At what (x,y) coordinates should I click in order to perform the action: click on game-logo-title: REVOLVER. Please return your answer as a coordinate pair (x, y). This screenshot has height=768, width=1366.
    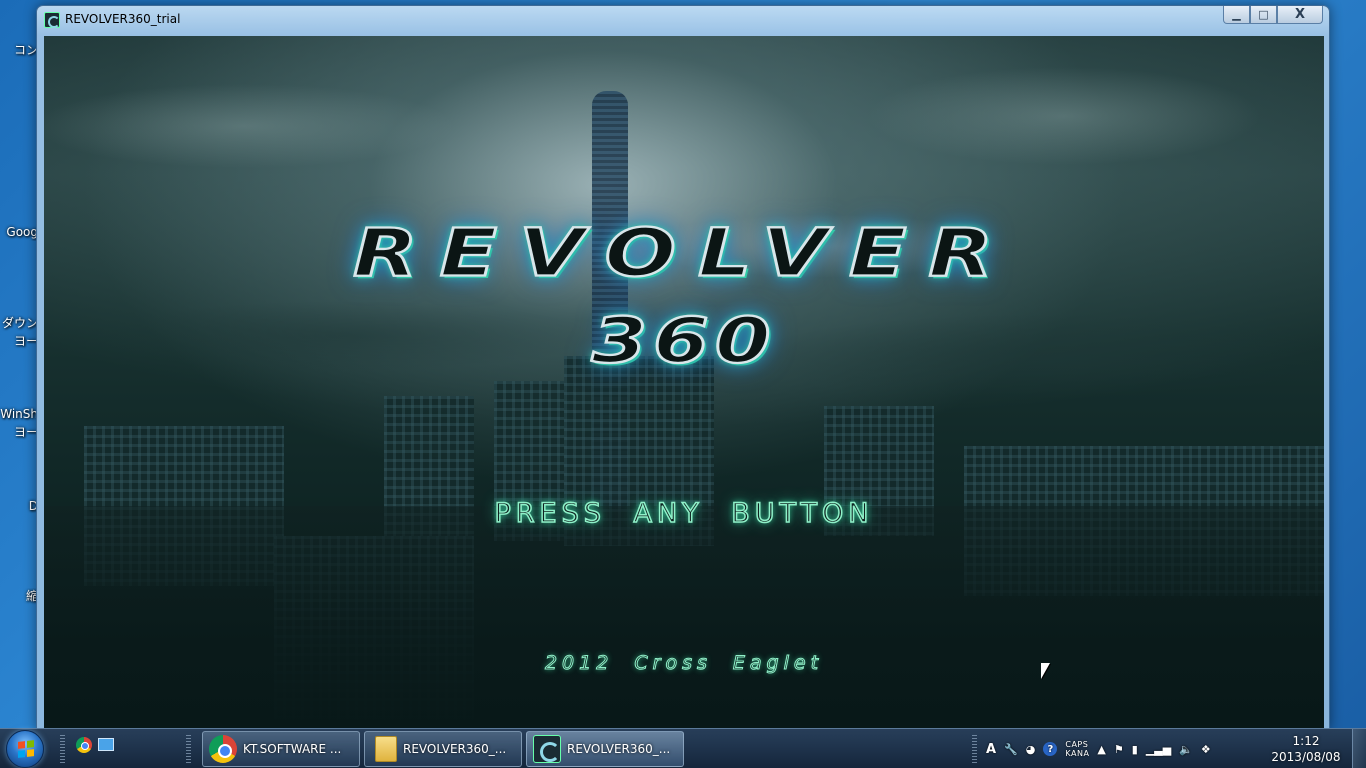
    Looking at the image, I should click on (683, 253).